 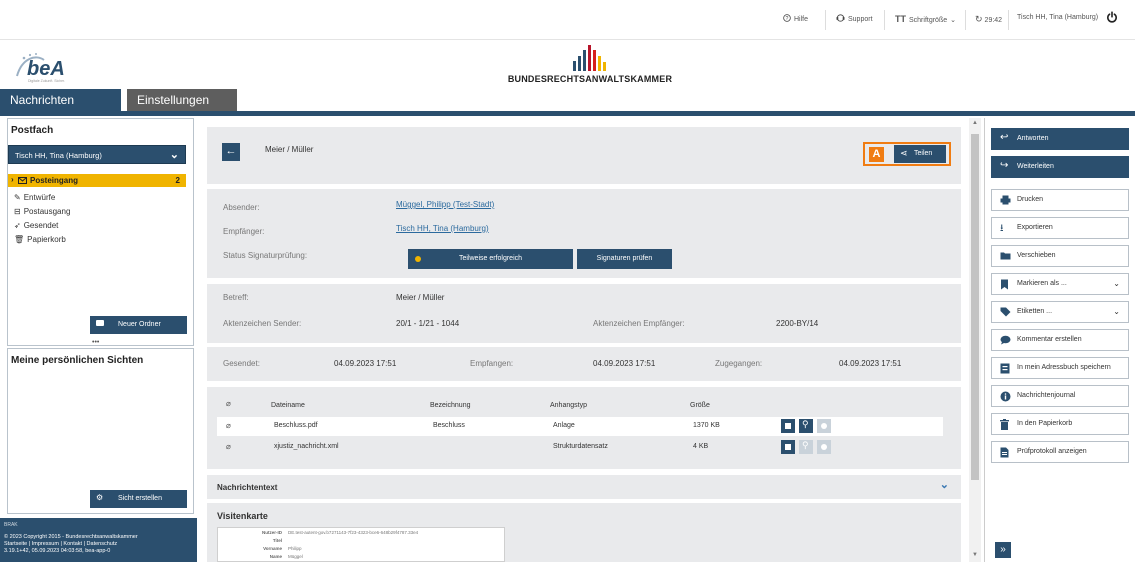 What do you see at coordinates (362, 558) in the screenshot?
I see `card-row: Name Müggel` at bounding box center [362, 558].